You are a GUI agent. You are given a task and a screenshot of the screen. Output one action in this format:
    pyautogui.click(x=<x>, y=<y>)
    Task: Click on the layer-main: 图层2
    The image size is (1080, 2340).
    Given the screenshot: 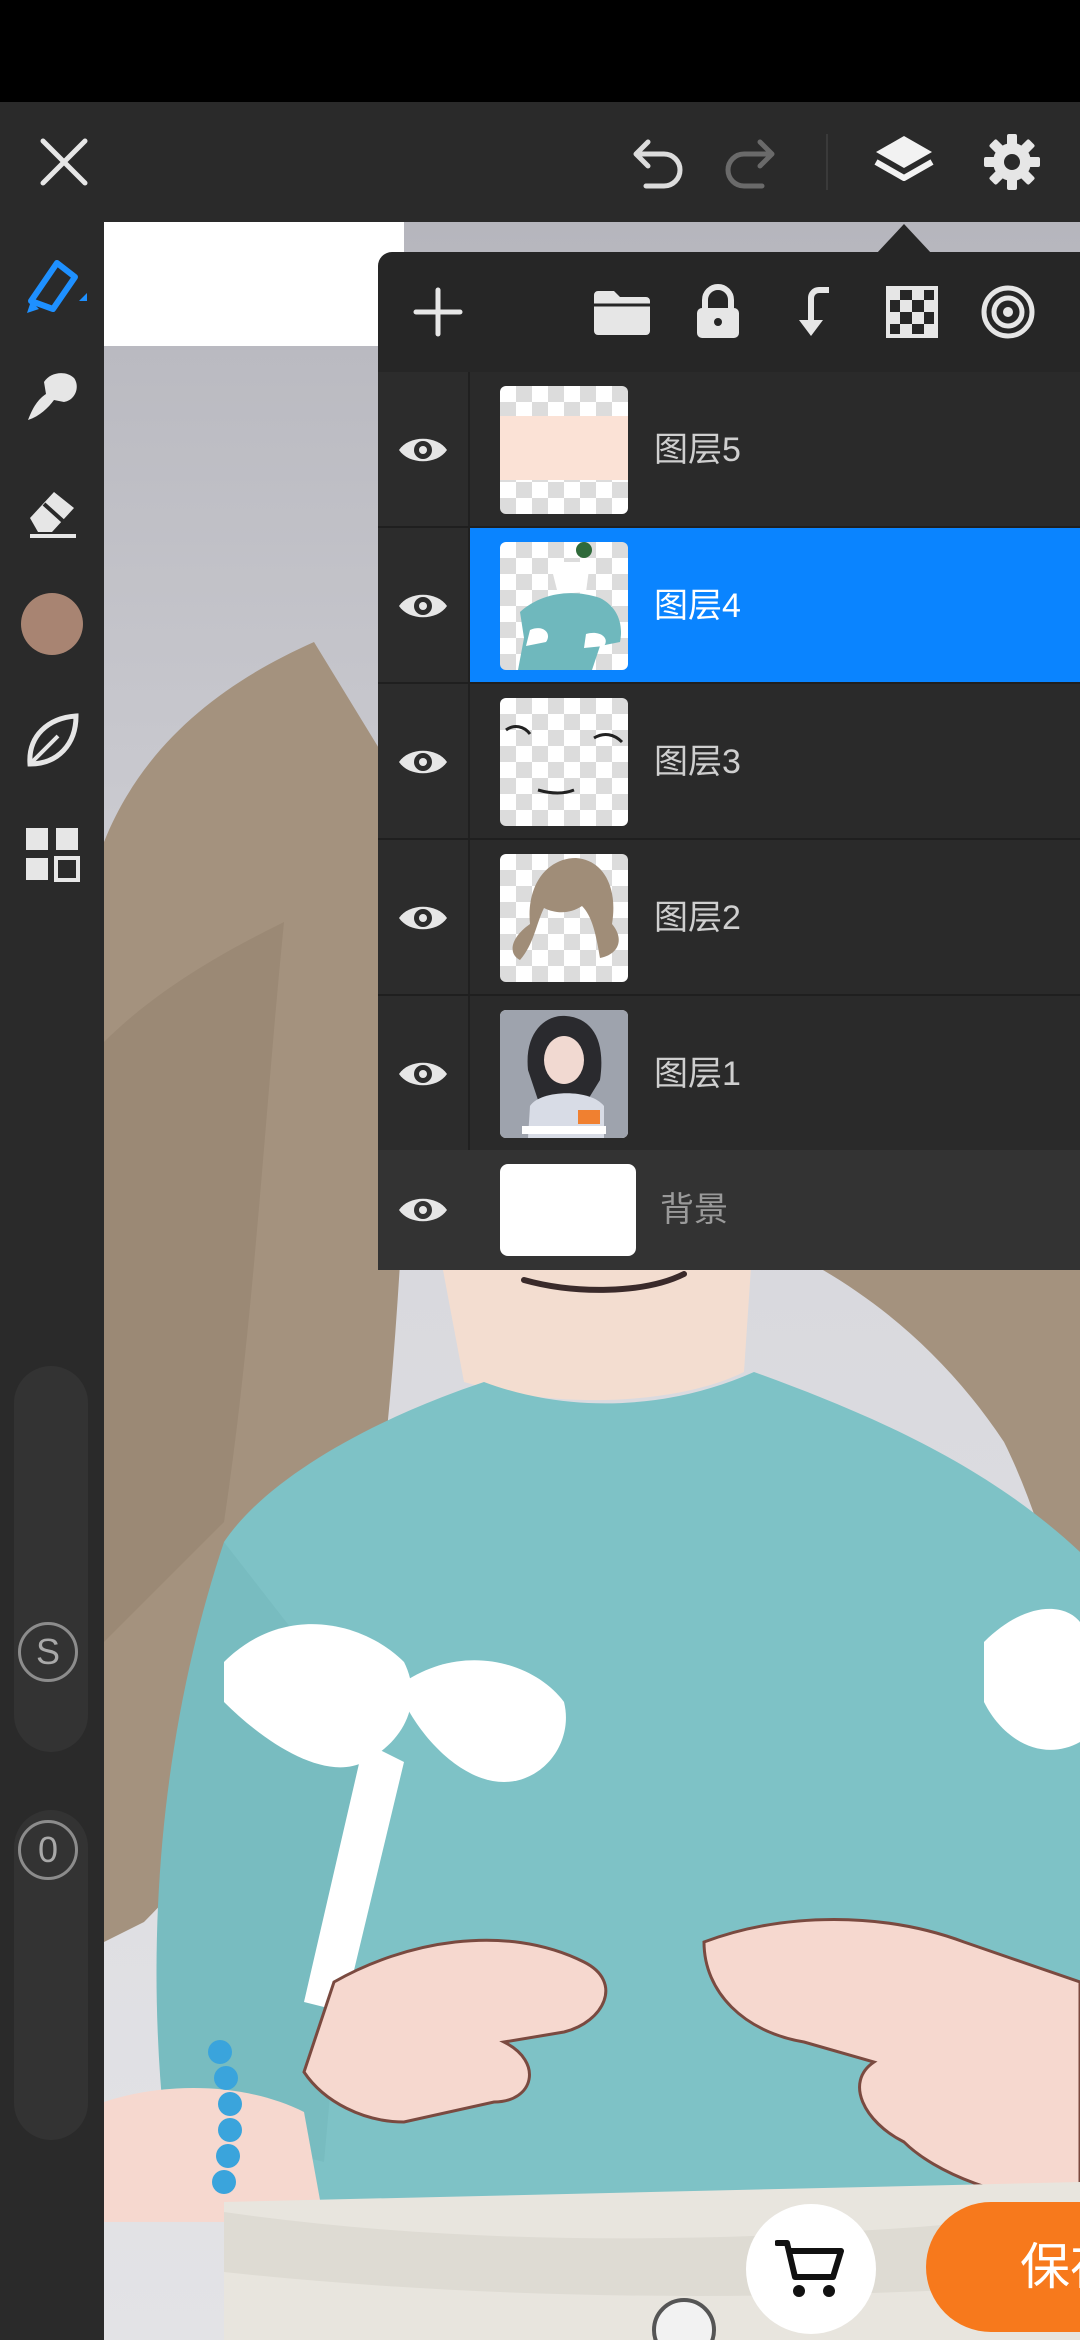 What is the action you would take?
    pyautogui.click(x=775, y=918)
    